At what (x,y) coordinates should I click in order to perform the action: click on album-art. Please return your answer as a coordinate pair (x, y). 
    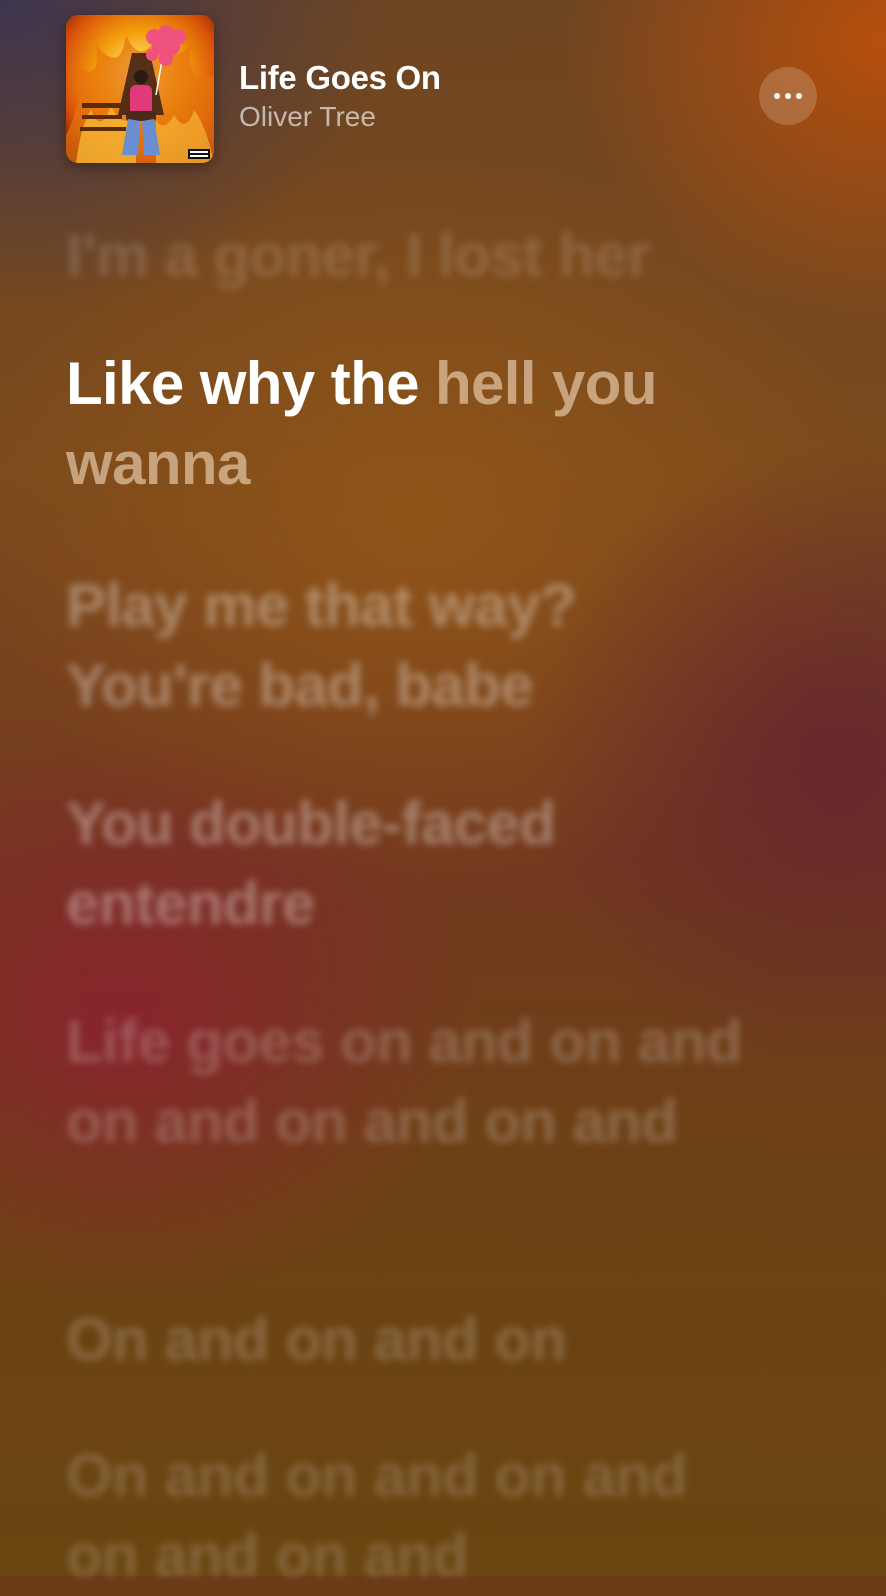
    Looking at the image, I should click on (140, 89).